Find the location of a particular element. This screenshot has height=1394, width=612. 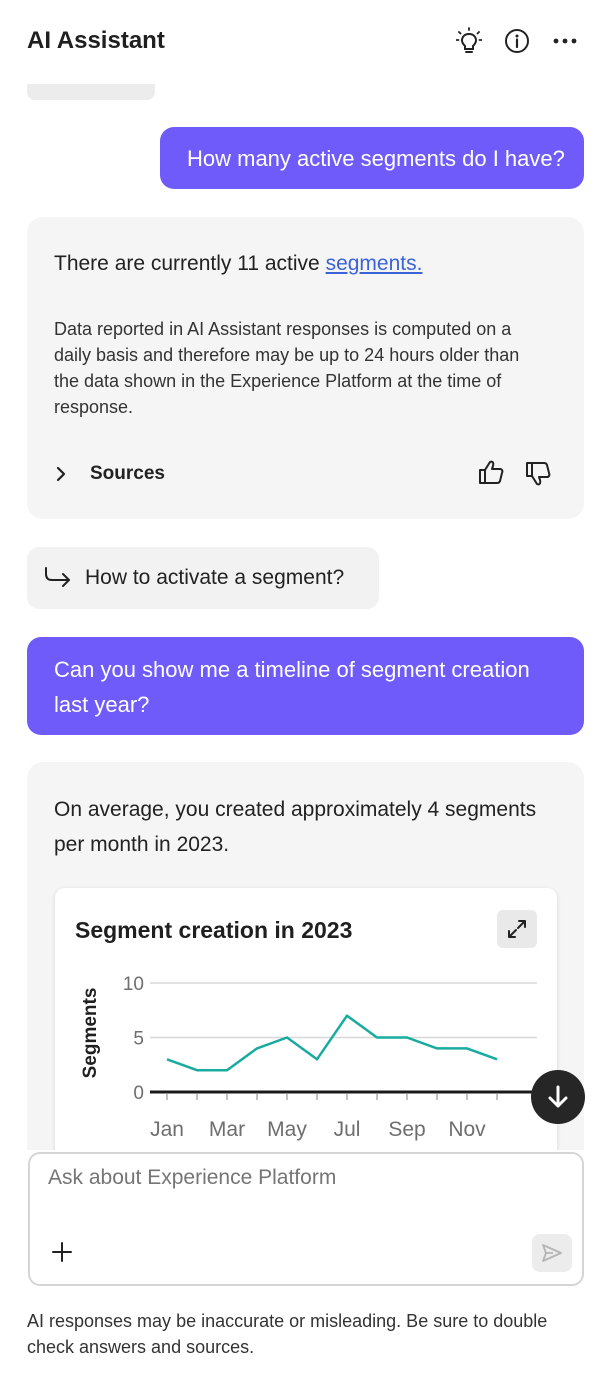

send-icon is located at coordinates (552, 1253).